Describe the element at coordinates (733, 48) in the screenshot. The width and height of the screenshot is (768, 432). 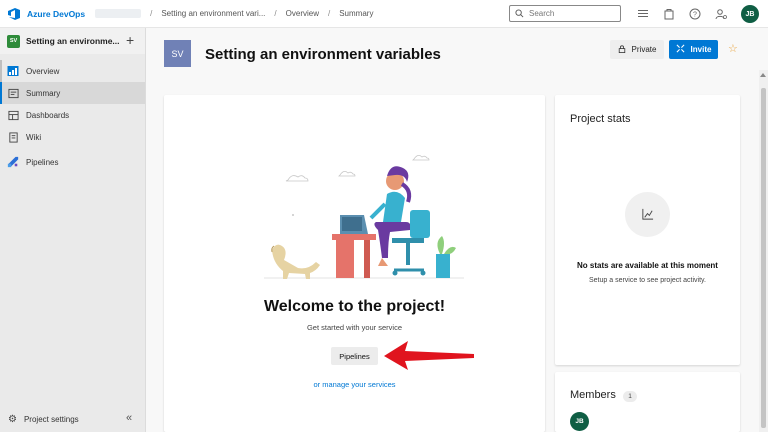
I see `favorite-star-icon: ☆` at that location.